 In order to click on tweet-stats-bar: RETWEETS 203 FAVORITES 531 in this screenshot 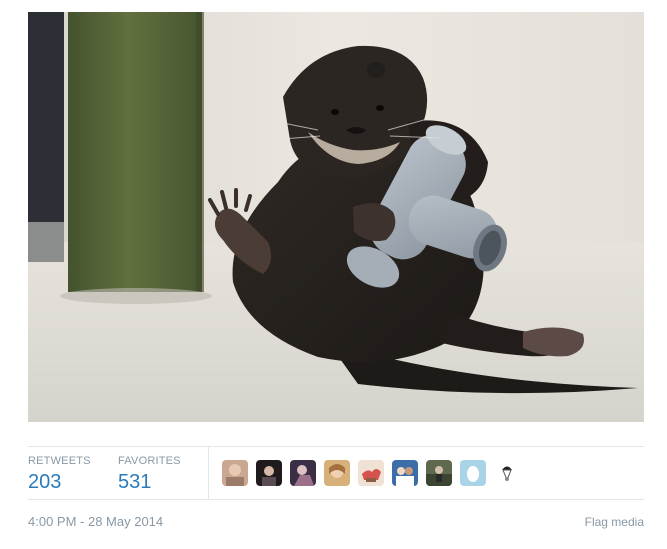, I will do `click(336, 473)`.